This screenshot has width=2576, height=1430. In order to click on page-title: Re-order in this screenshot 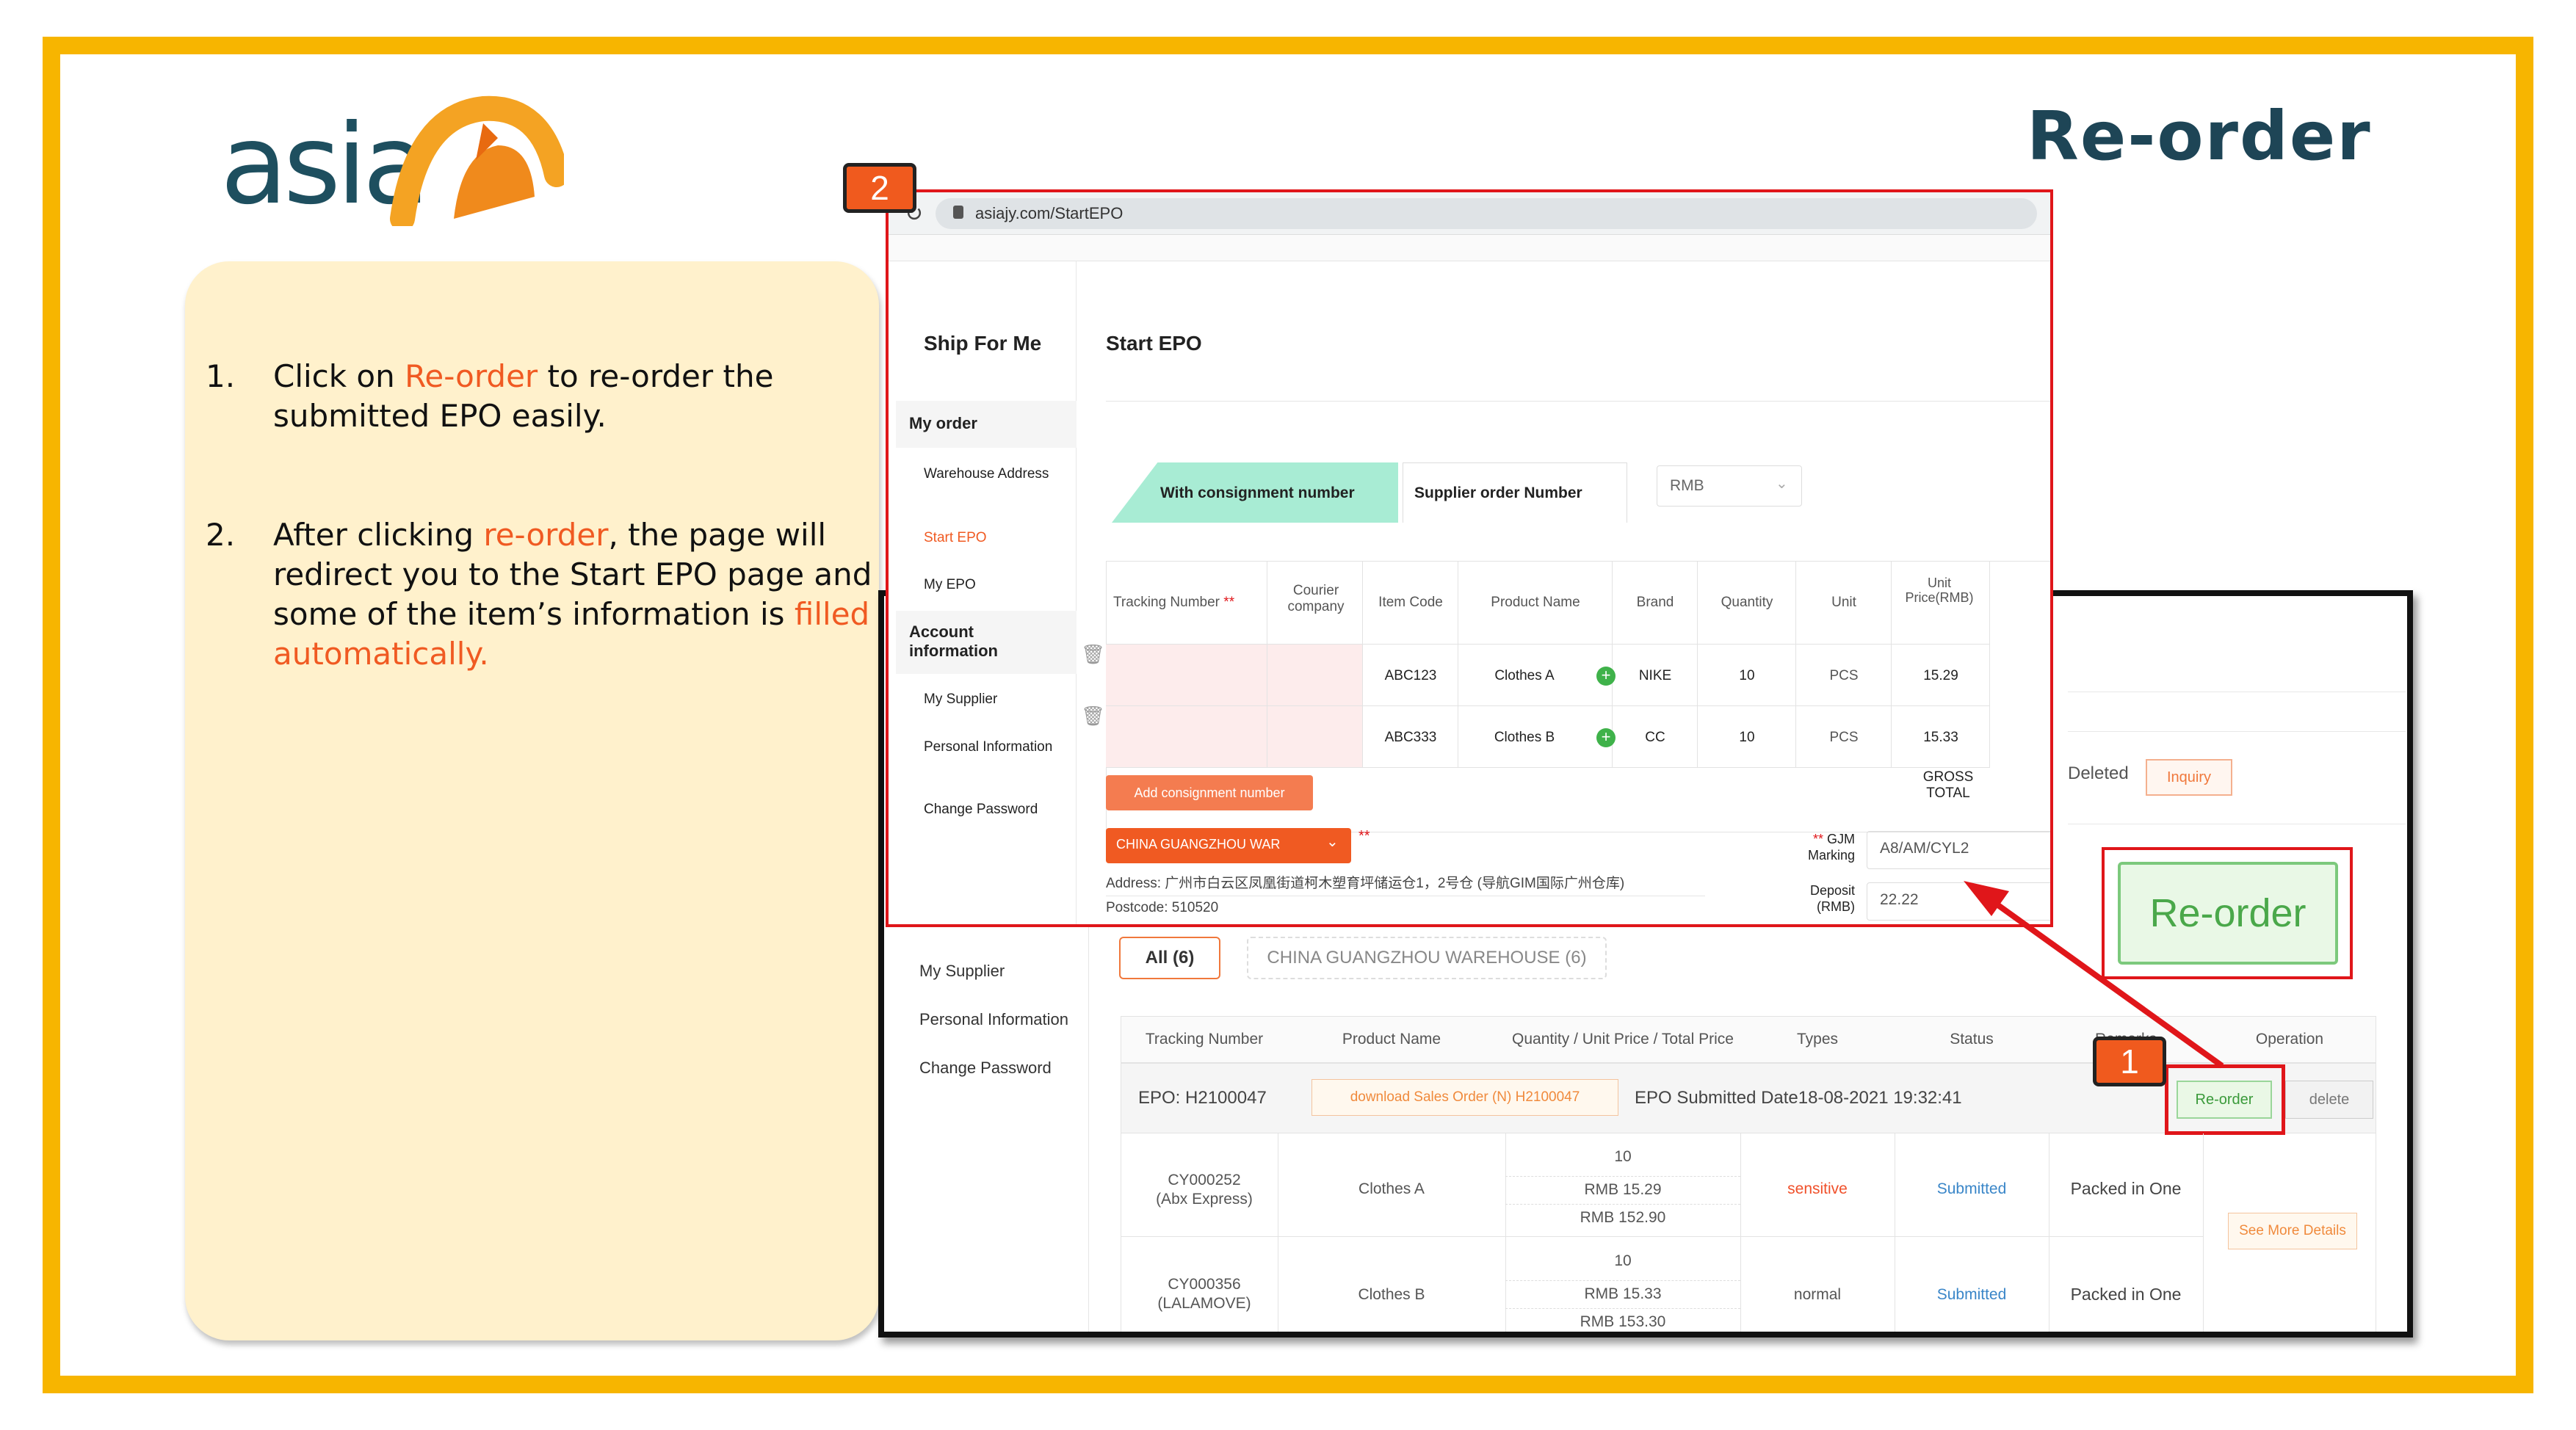, I will do `click(2199, 136)`.